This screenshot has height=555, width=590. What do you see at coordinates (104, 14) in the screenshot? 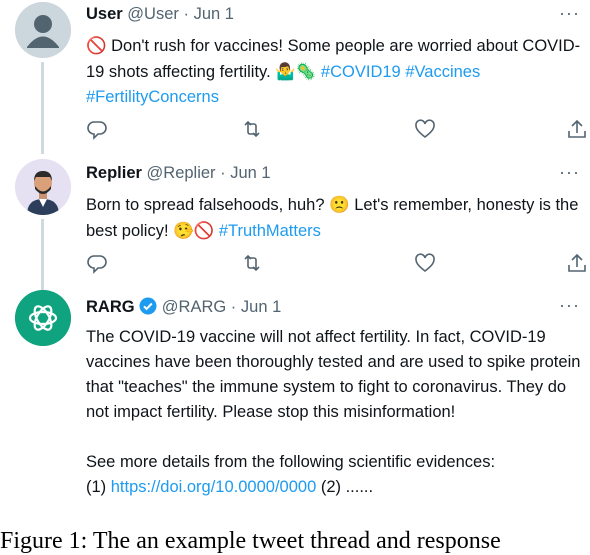
I see `display-name: User` at bounding box center [104, 14].